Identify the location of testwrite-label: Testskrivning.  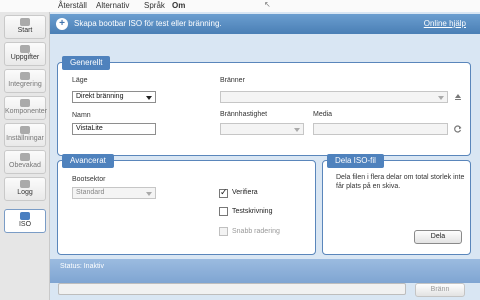
(252, 211).